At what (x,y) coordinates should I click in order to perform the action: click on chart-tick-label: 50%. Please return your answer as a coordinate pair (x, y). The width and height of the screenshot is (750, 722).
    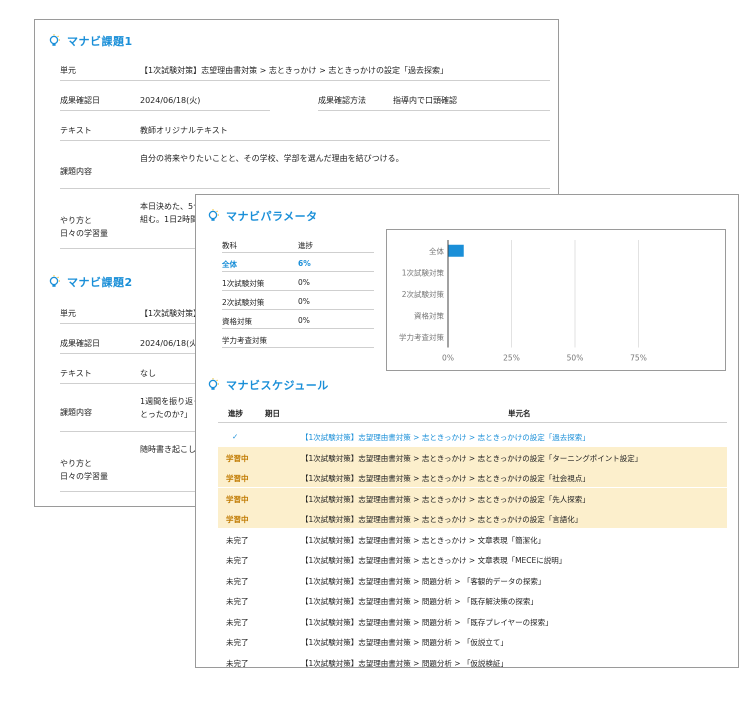
    Looking at the image, I should click on (575, 358).